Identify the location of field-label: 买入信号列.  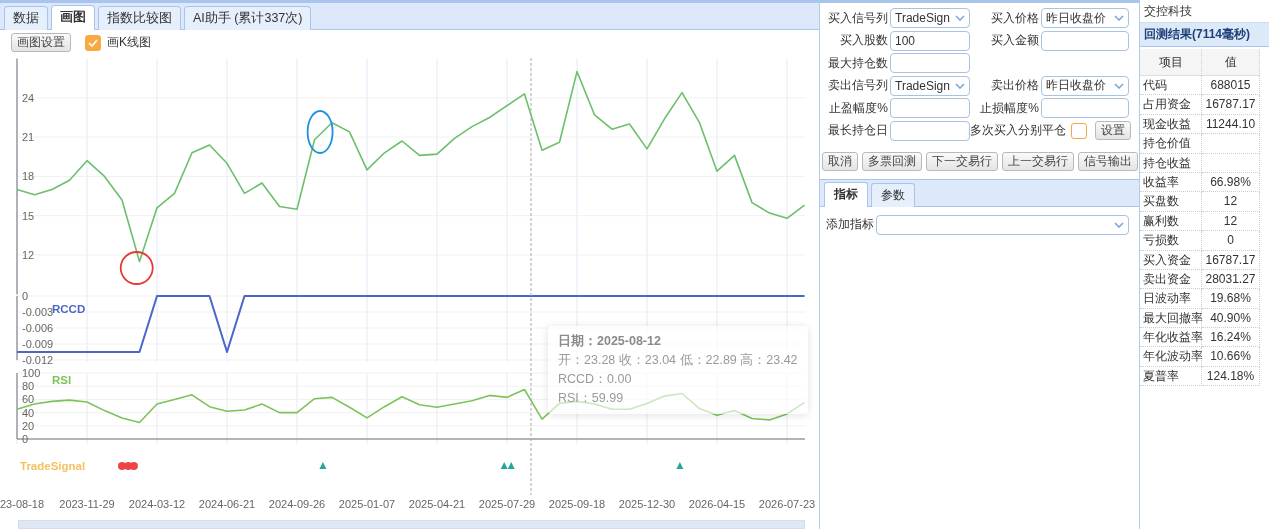
(857, 18).